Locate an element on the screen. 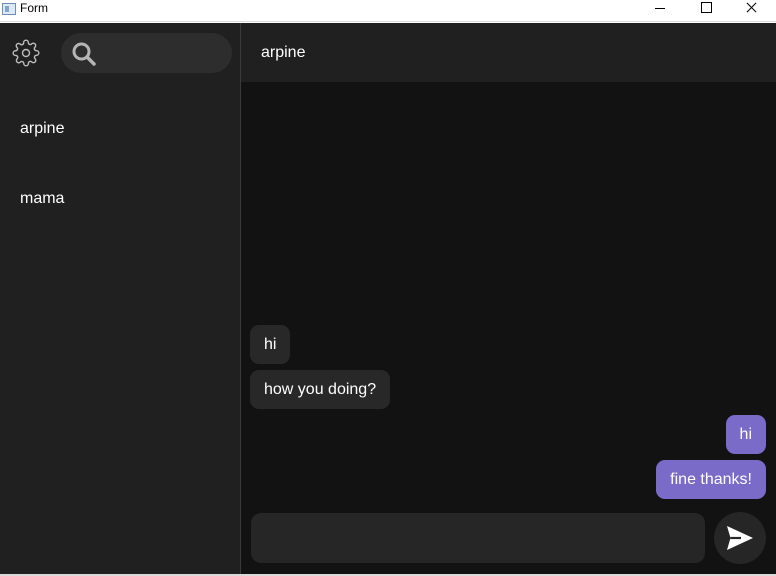 The height and width of the screenshot is (576, 776). minimize-button is located at coordinates (660, 11).